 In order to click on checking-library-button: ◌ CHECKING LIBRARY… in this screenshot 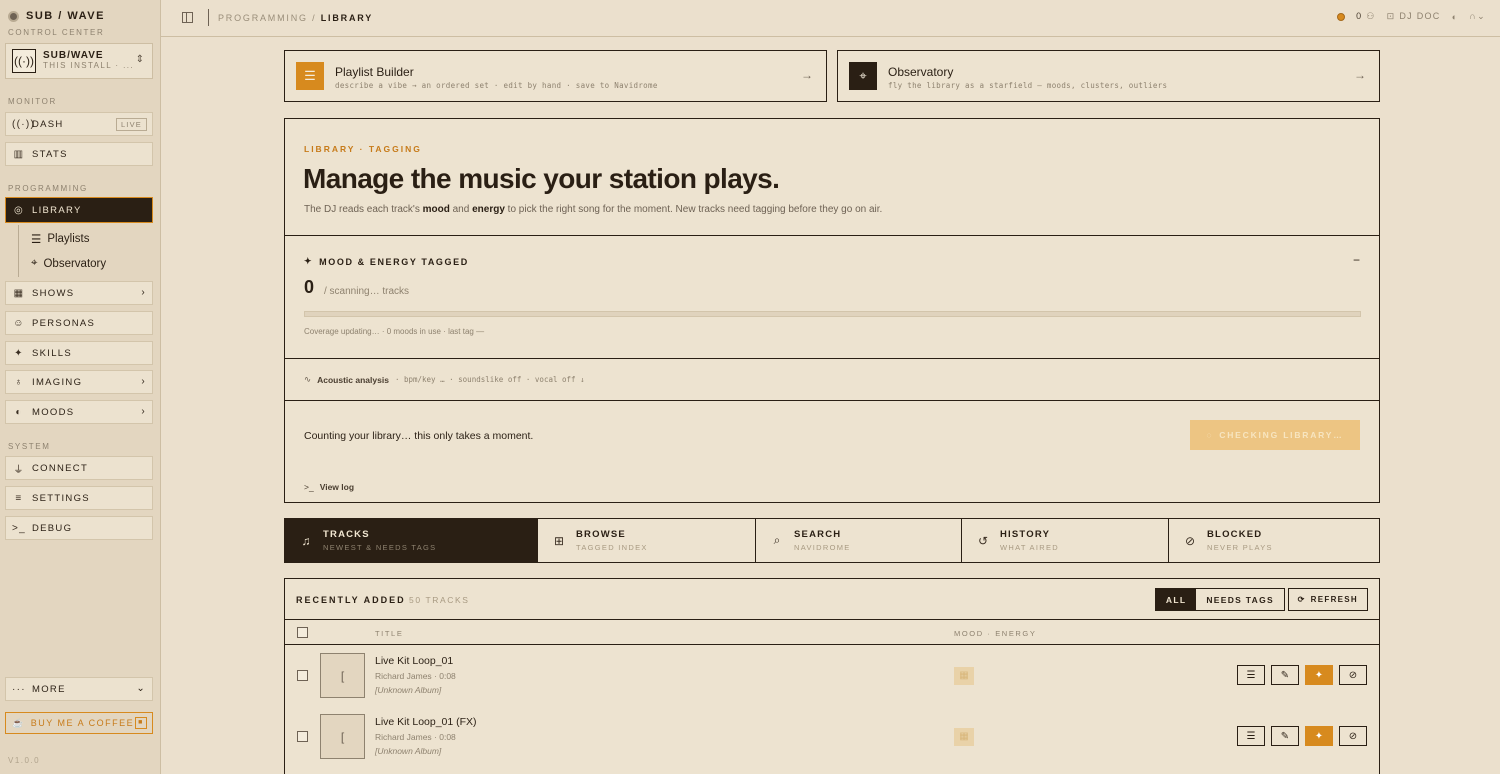, I will do `click(1275, 435)`.